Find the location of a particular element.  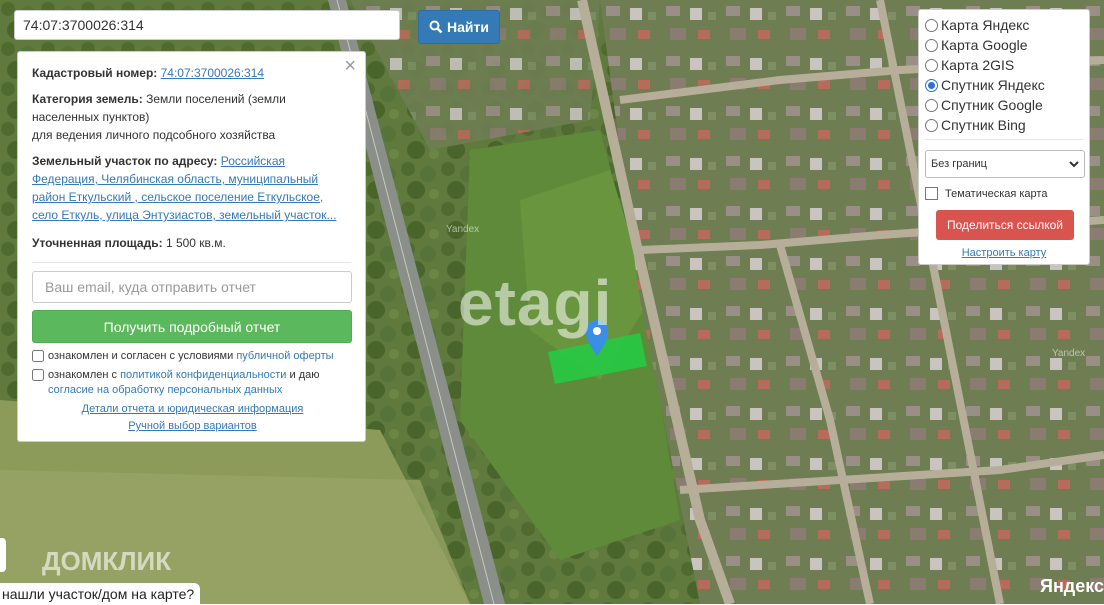

layer-option: Карта Google is located at coordinates (1004, 45).